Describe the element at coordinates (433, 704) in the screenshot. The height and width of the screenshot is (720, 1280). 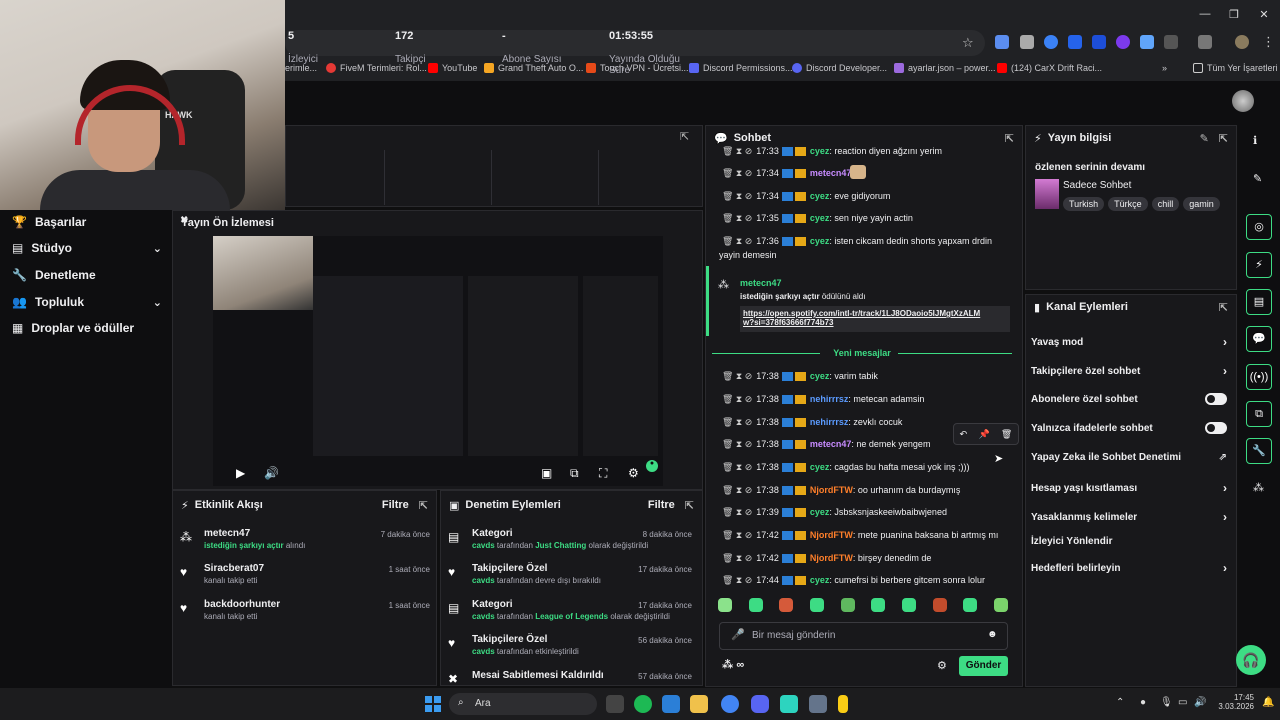
I see `windows-start-icon` at that location.